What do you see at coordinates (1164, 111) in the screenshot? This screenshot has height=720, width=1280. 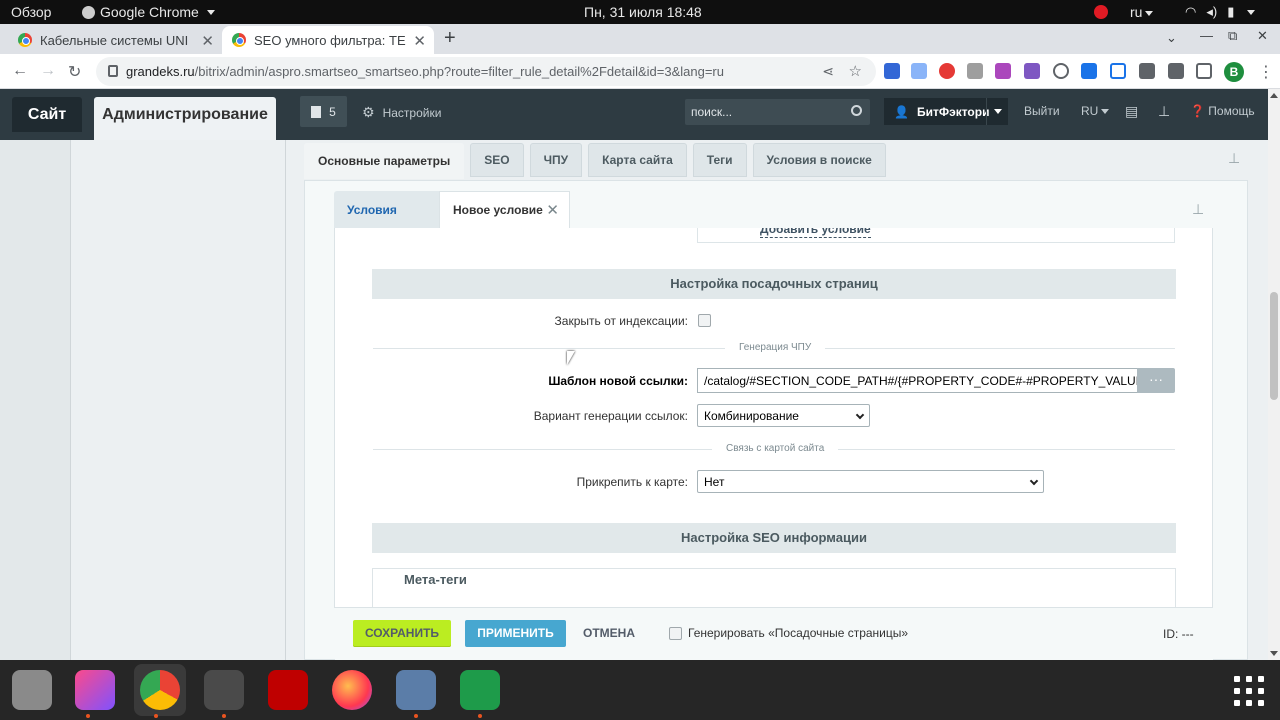 I see `pin-icon: ⊥` at bounding box center [1164, 111].